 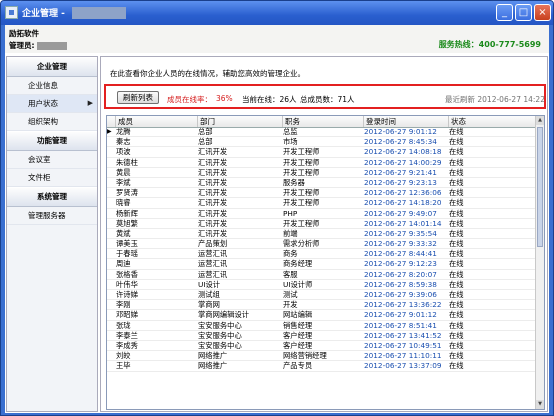 What do you see at coordinates (321, 244) in the screenshot?
I see `table-row: 谭美玉 产品策划 需求分析师 2012-06-27 9:33:32 在线` at bounding box center [321, 244].